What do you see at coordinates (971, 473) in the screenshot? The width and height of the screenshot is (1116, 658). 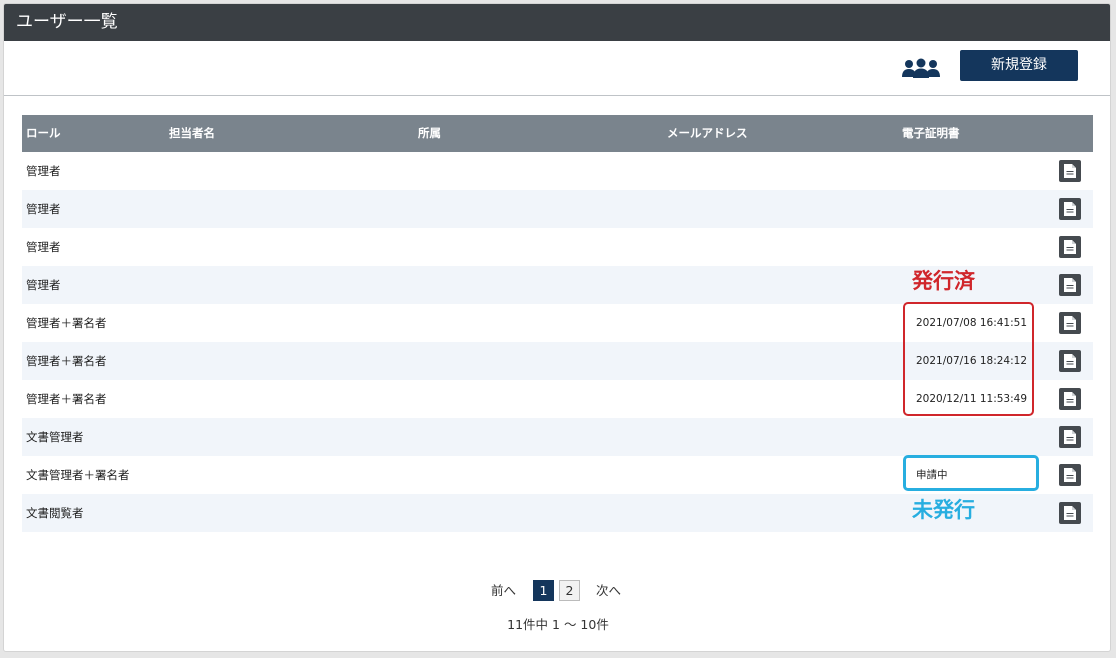 I see `not-issued-highlight` at bounding box center [971, 473].